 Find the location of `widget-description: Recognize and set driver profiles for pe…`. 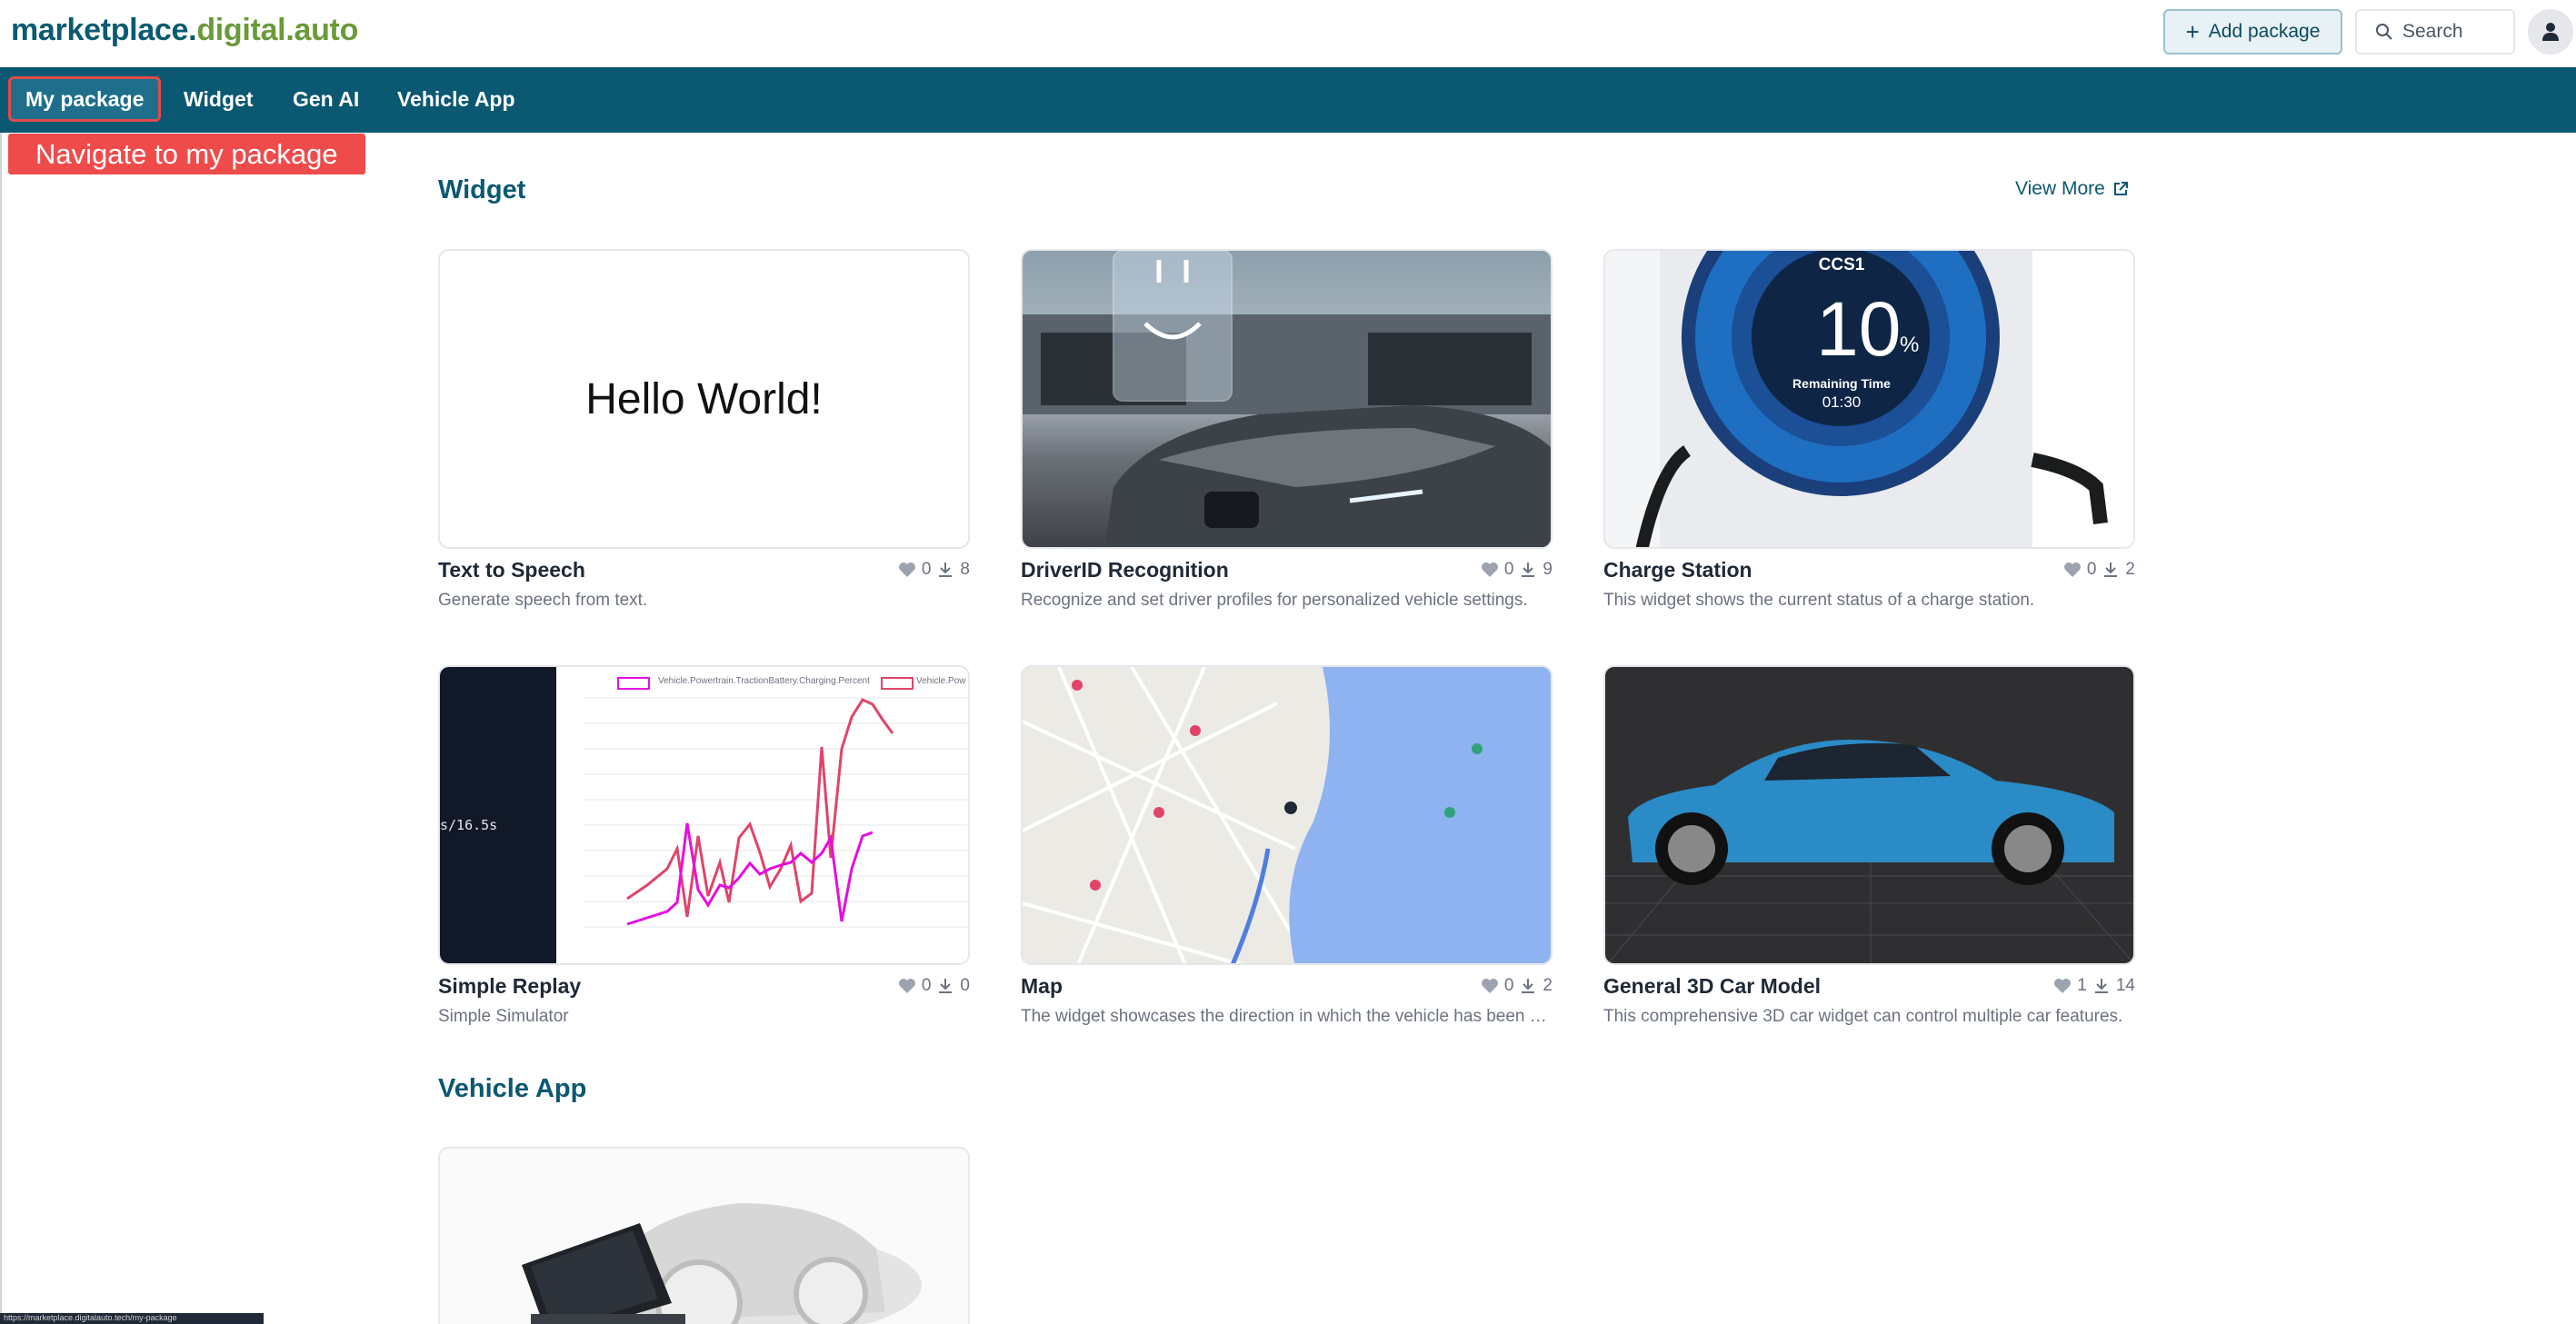

widget-description: Recognize and set driver profiles for pe… is located at coordinates (1274, 600).